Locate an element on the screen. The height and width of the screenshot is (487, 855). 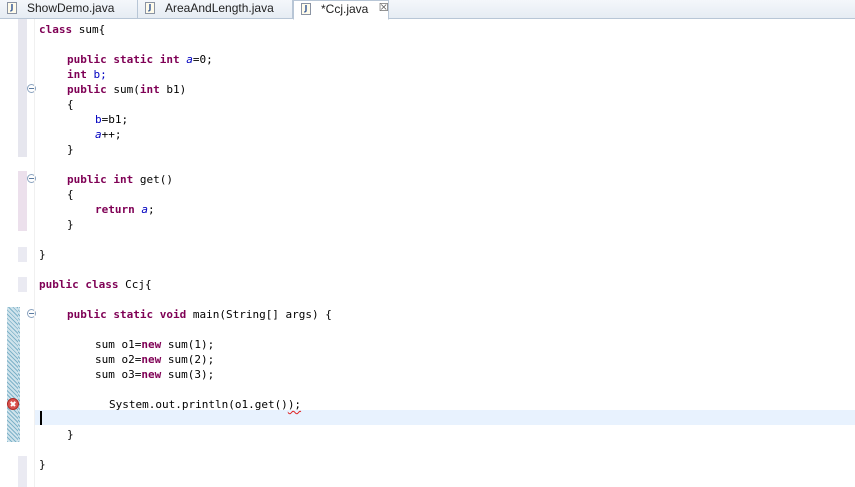
code-line: a++; is located at coordinates (108, 134).